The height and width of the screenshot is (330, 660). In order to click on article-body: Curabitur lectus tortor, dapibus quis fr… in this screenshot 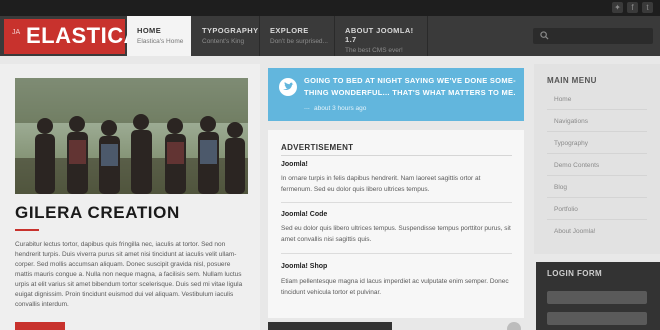, I will do `click(129, 274)`.